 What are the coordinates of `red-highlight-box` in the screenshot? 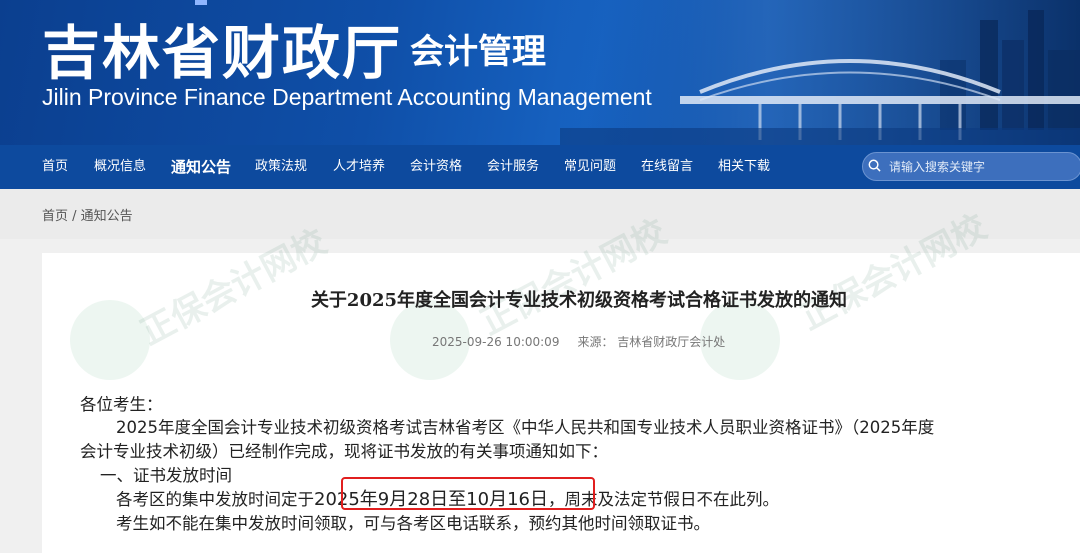 It's located at (468, 493).